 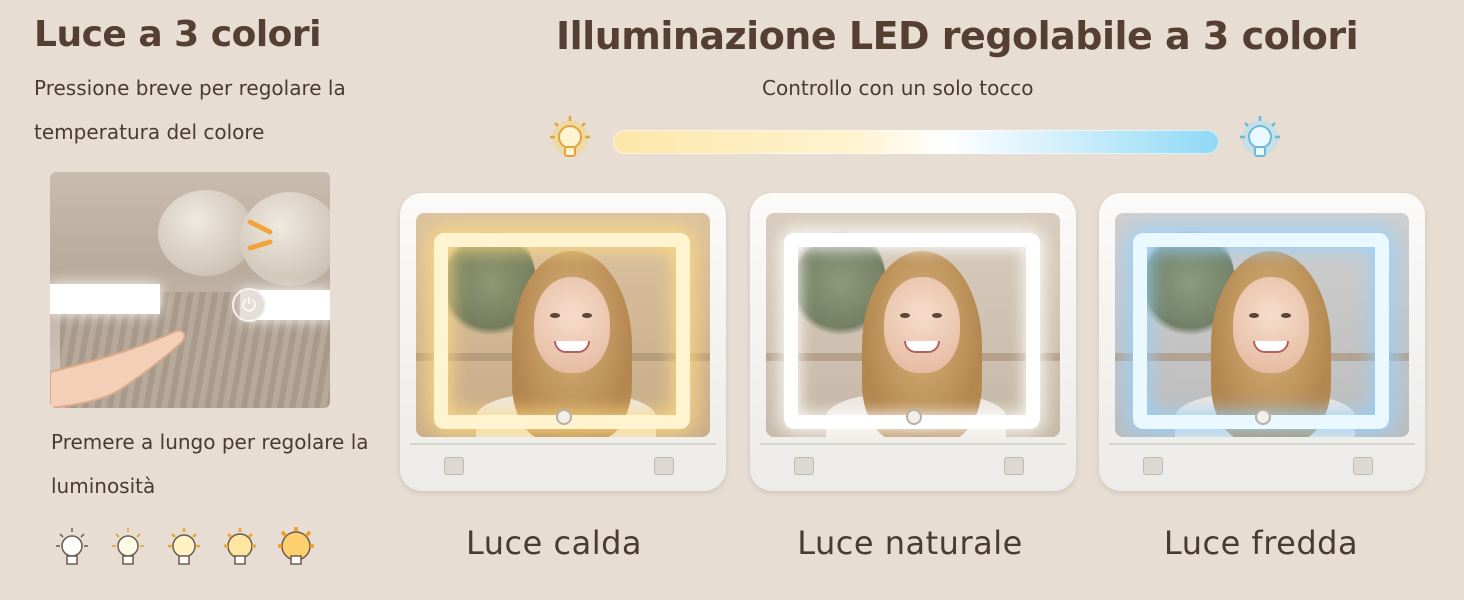 I want to click on caption-cool: Luce fredda, so click(x=1261, y=543).